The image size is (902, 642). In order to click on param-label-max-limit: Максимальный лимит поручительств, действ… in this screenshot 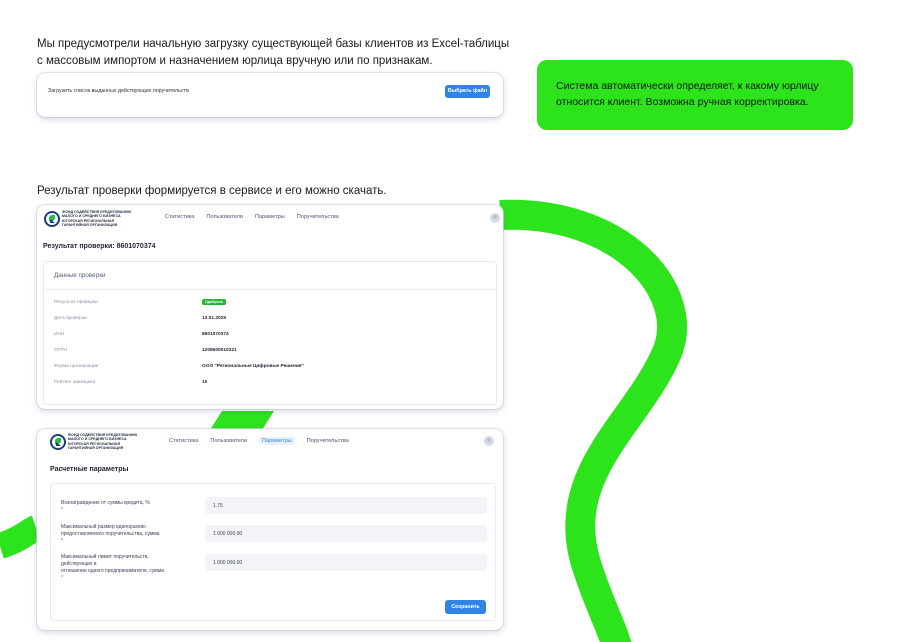, I will do `click(117, 568)`.